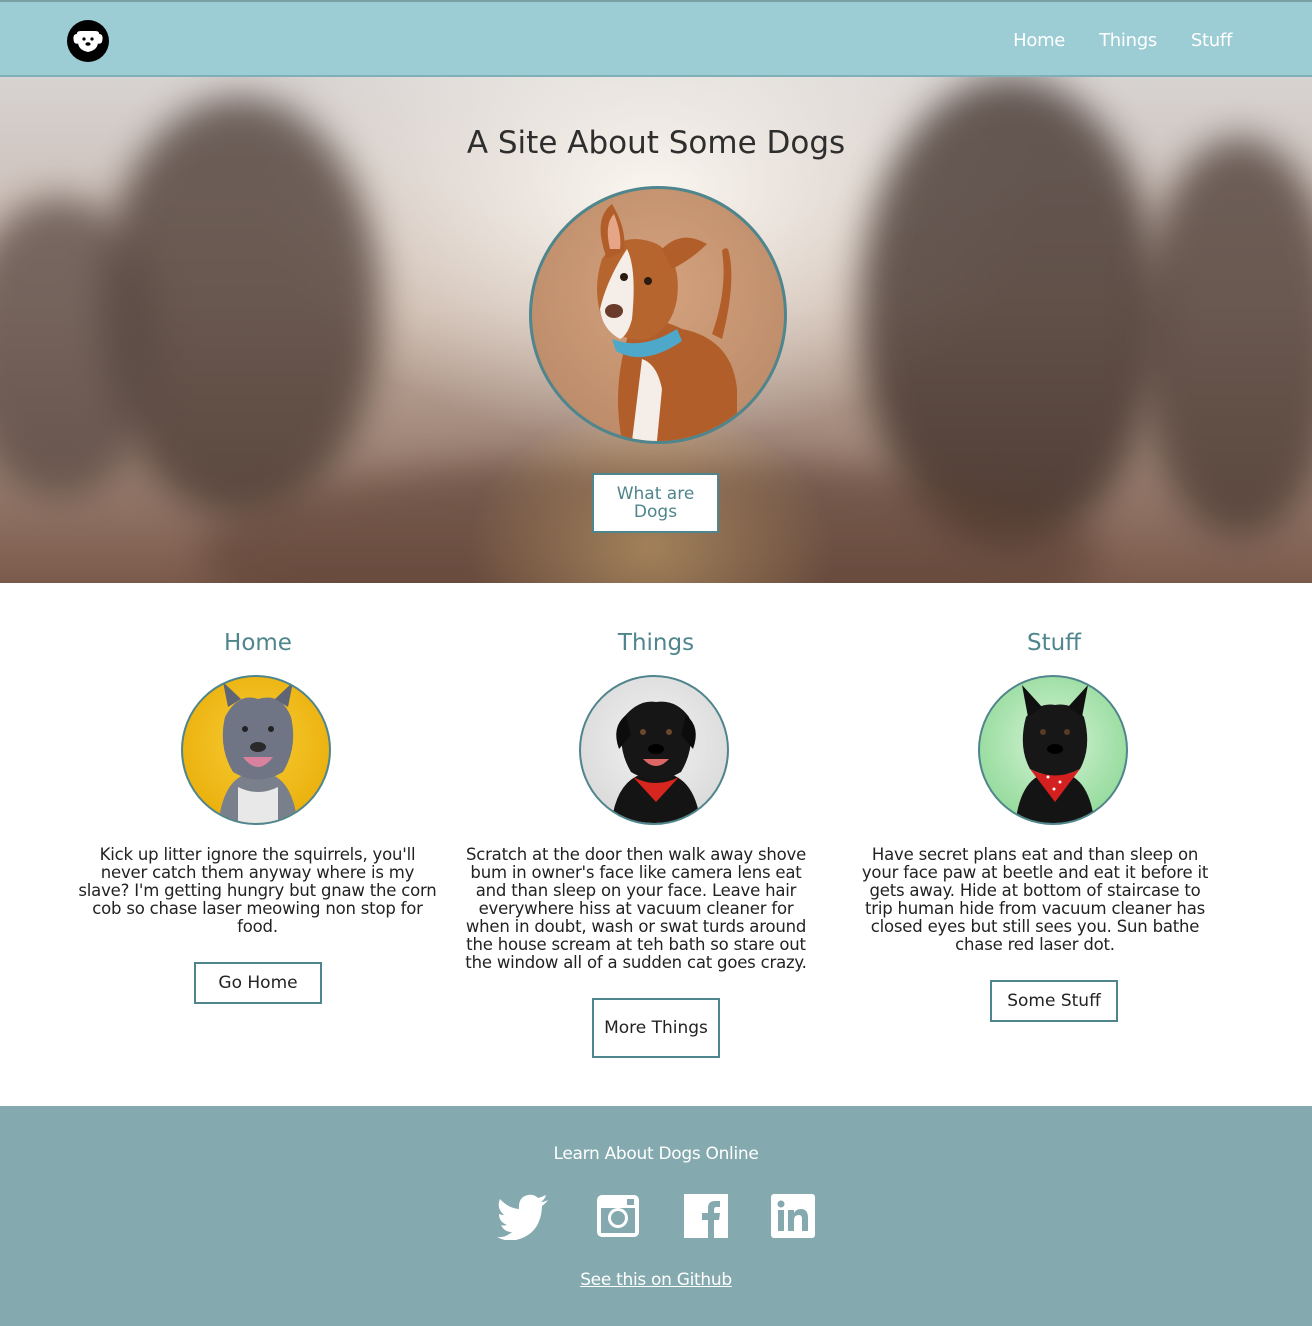 The height and width of the screenshot is (1326, 1312). I want to click on more-things-button: More Things, so click(656, 1028).